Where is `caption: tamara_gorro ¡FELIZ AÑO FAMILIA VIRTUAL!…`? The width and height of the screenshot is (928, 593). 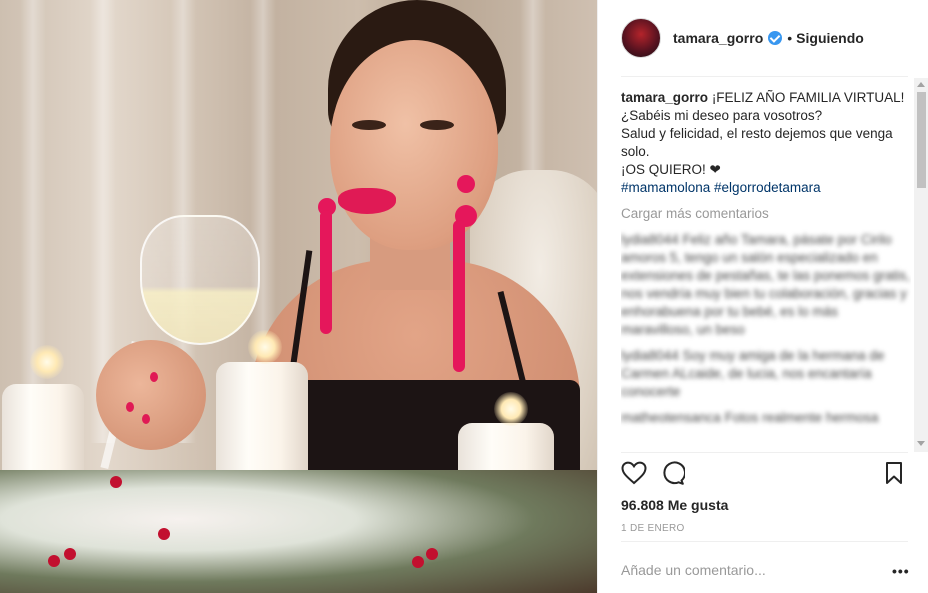 caption: tamara_gorro ¡FELIZ AÑO FAMILIA VIRTUAL!… is located at coordinates (766, 143).